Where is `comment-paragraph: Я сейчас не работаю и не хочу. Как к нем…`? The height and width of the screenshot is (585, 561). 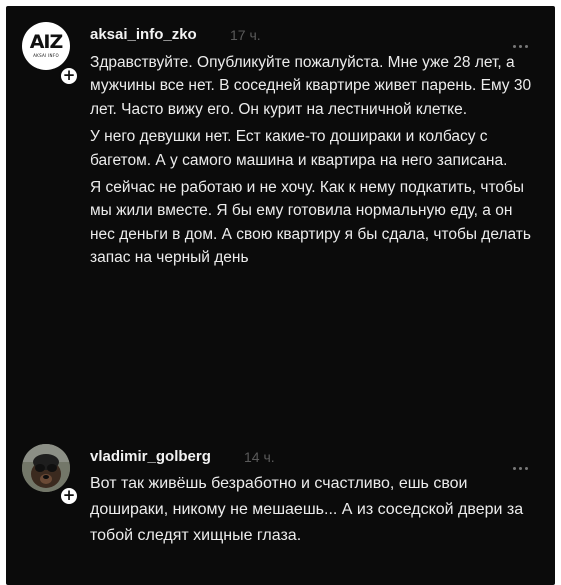 comment-paragraph: Я сейчас не работаю и не хочу. Как к нем… is located at coordinates (310, 223).